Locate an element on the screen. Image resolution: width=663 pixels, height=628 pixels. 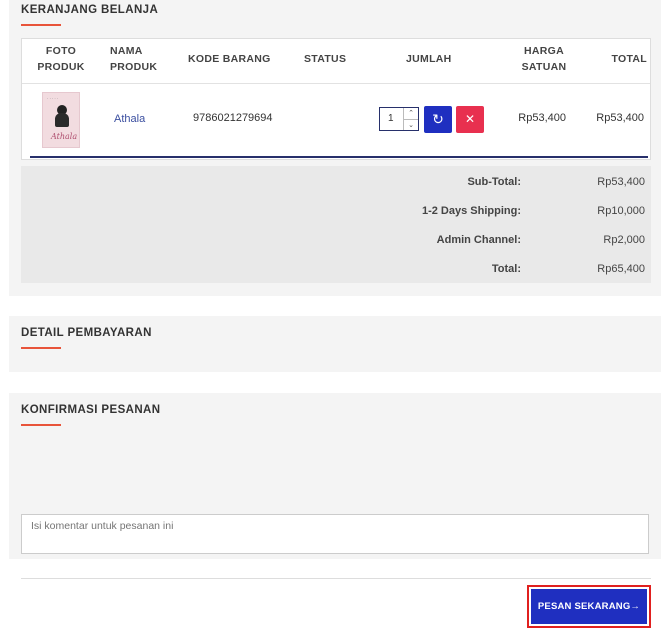
col-status-header: STATUS is located at coordinates (325, 59).